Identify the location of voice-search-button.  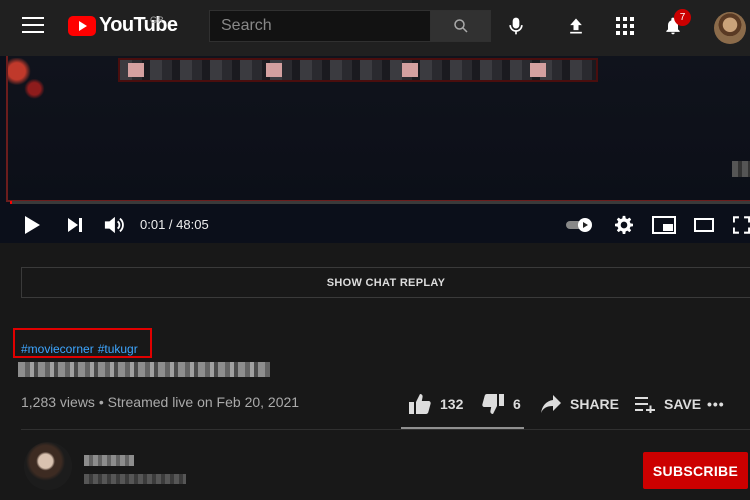
(516, 26).